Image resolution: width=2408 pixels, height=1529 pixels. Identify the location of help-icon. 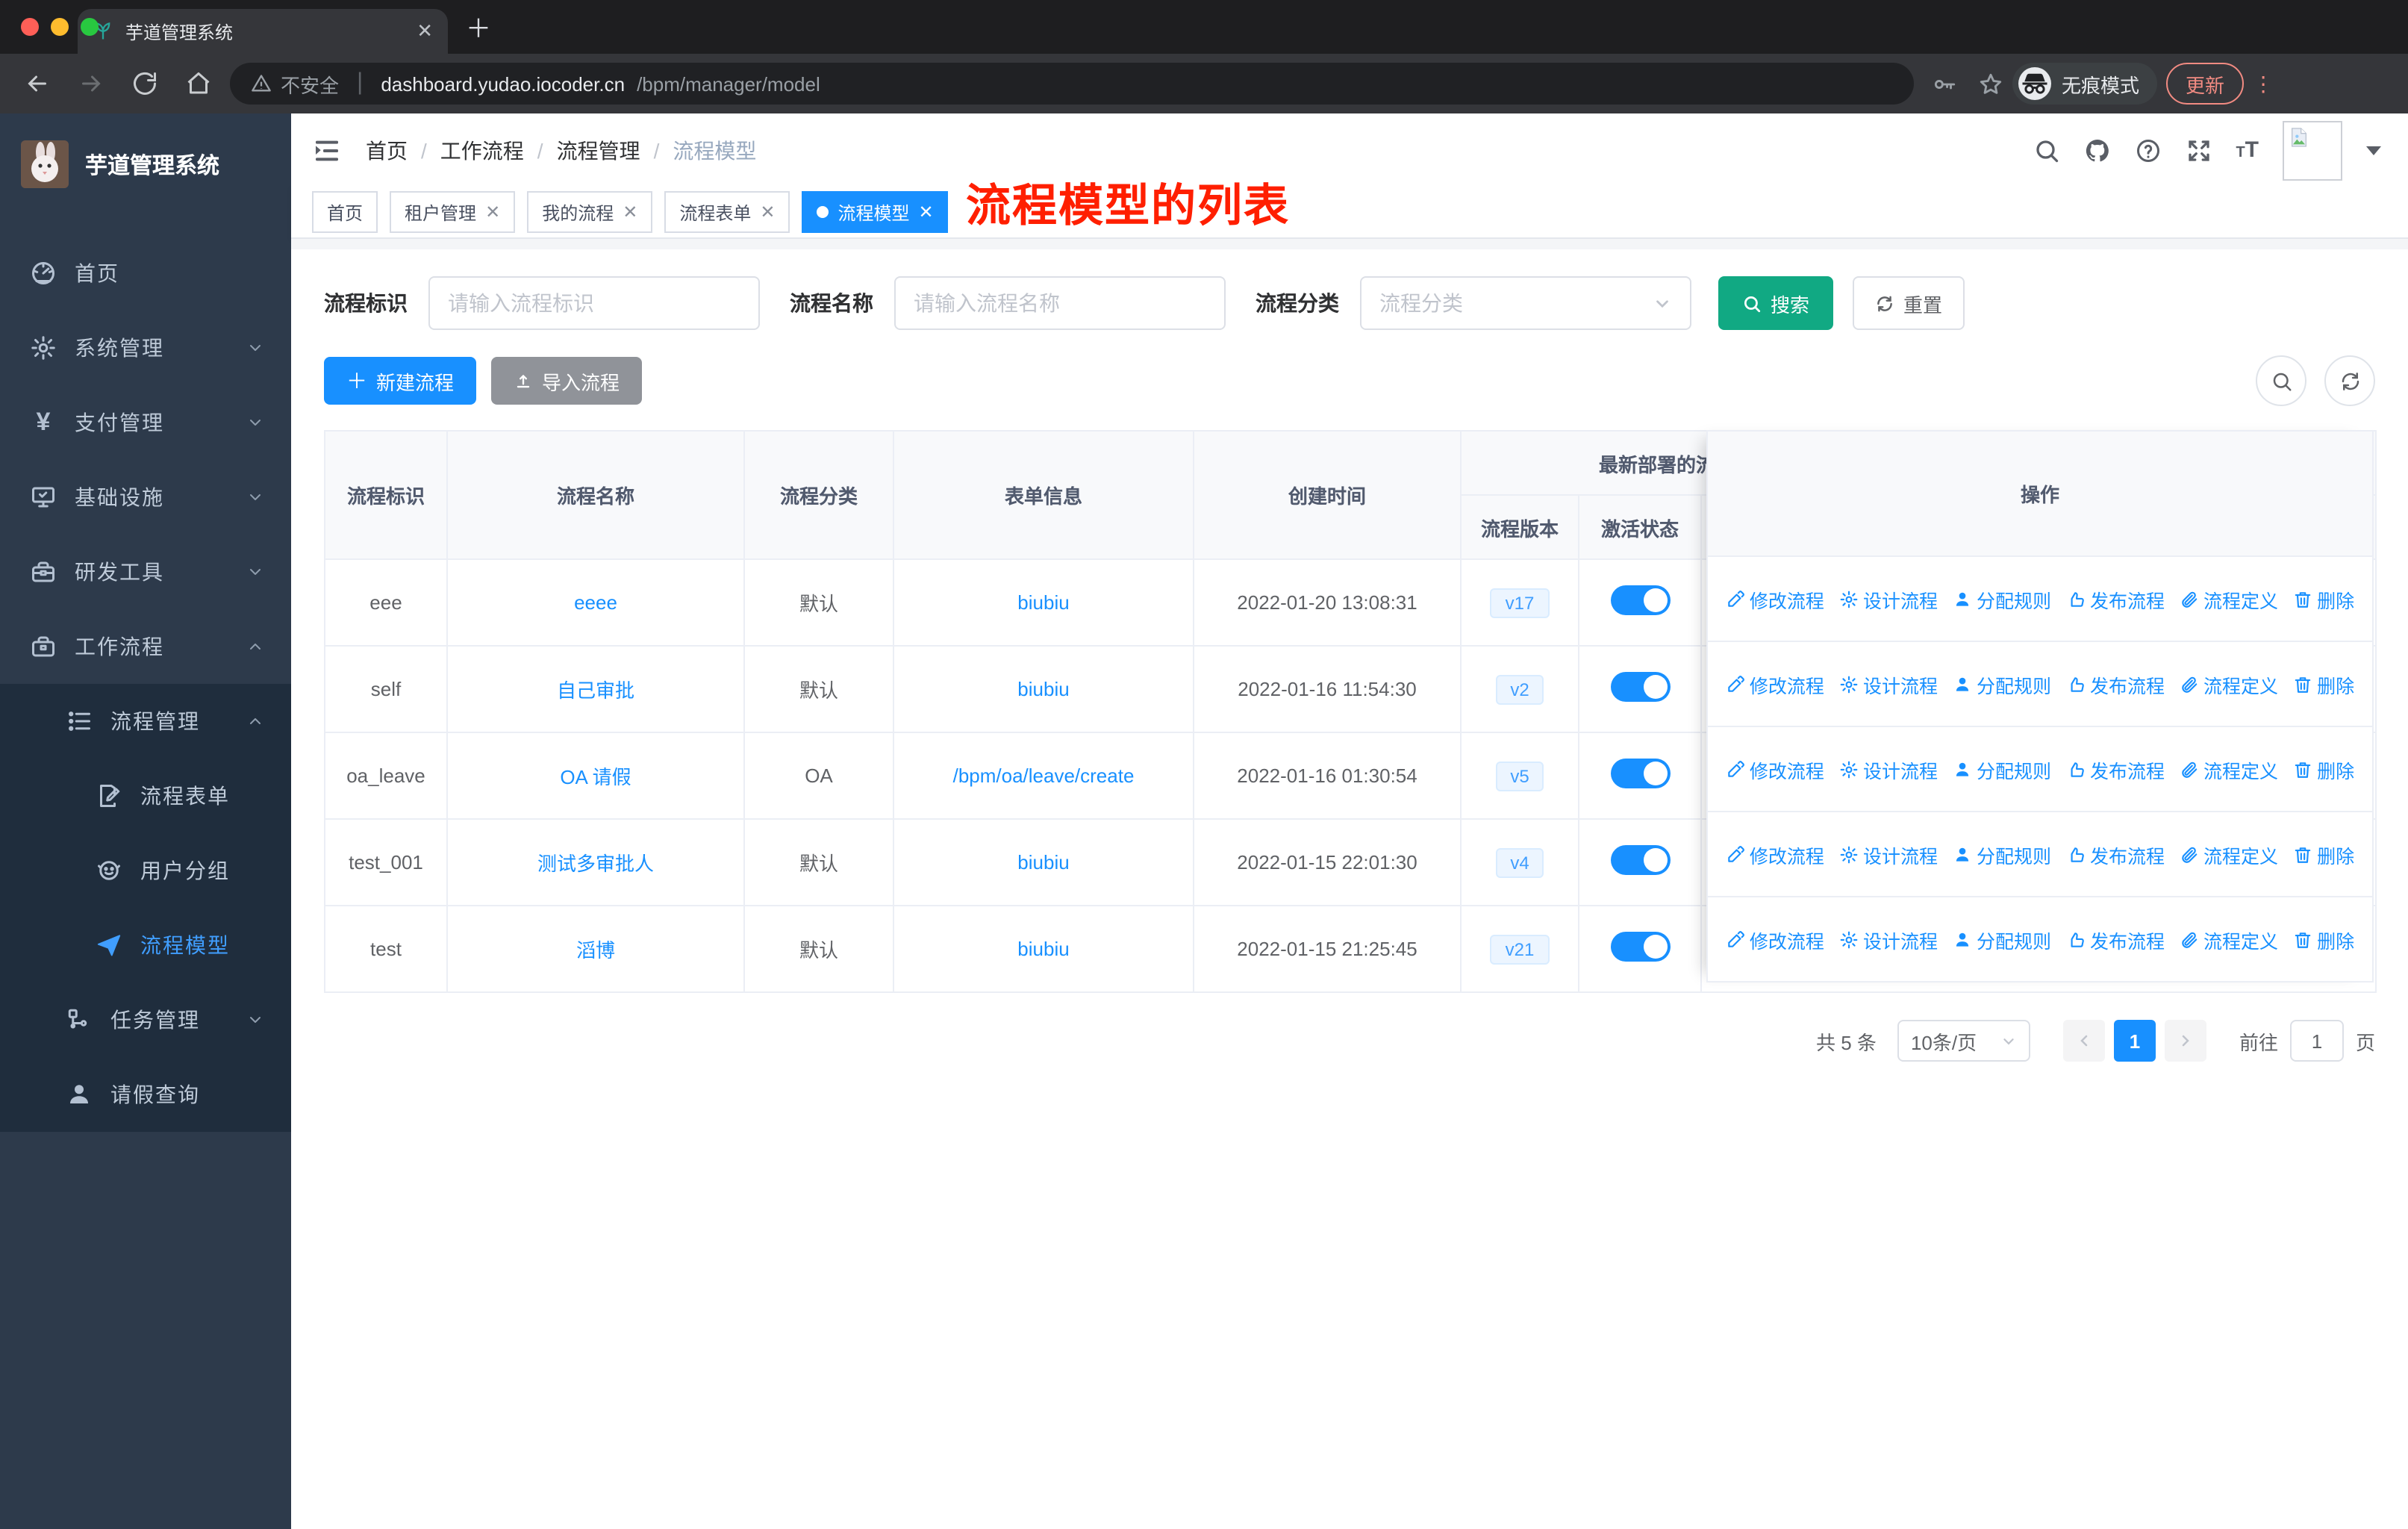
(2147, 150).